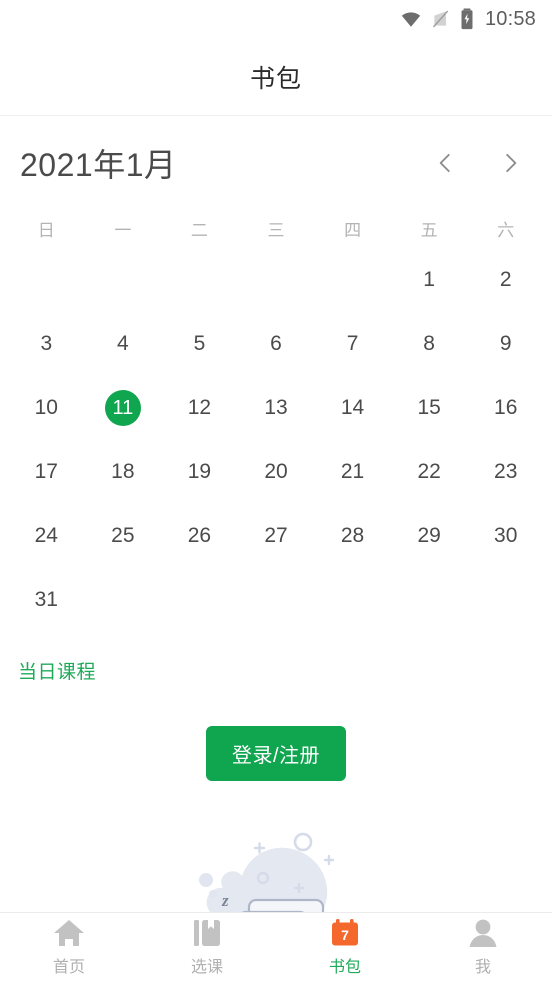 This screenshot has height=982, width=552. What do you see at coordinates (481, 163) in the screenshot?
I see `month-navigation` at bounding box center [481, 163].